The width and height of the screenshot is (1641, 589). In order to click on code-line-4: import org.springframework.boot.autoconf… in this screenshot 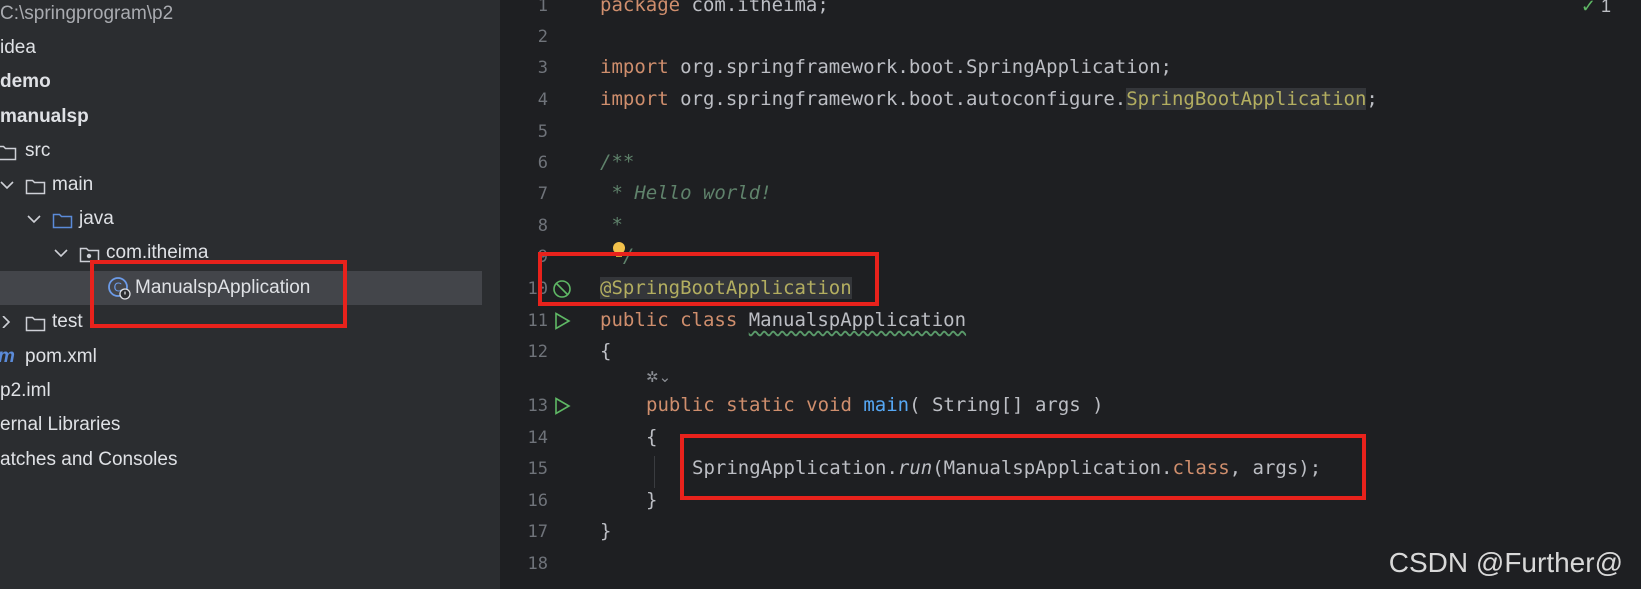, I will do `click(989, 99)`.